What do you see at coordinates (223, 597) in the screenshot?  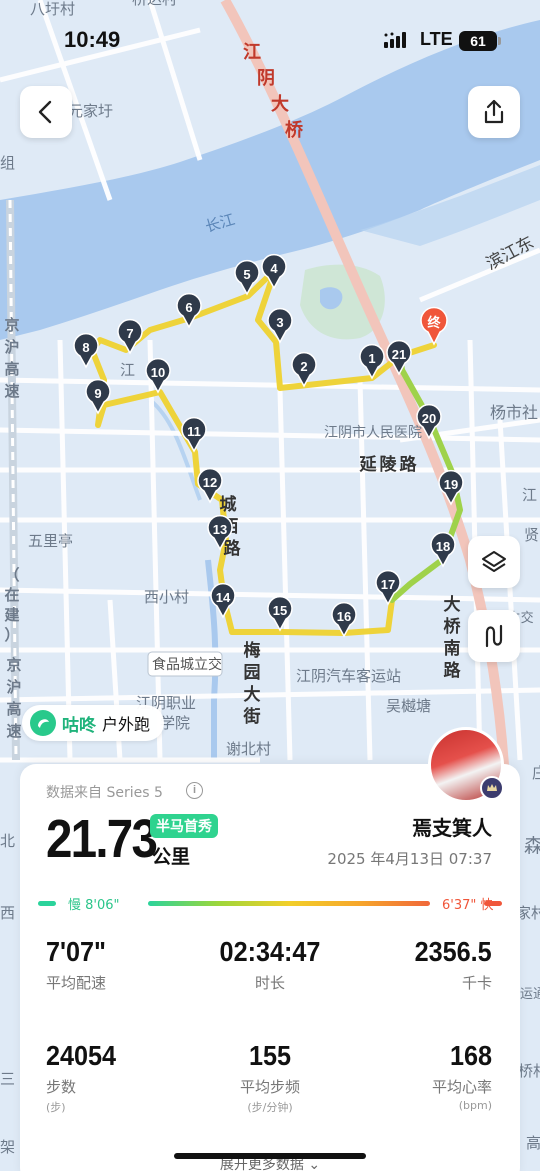 I see `marker-number: 14` at bounding box center [223, 597].